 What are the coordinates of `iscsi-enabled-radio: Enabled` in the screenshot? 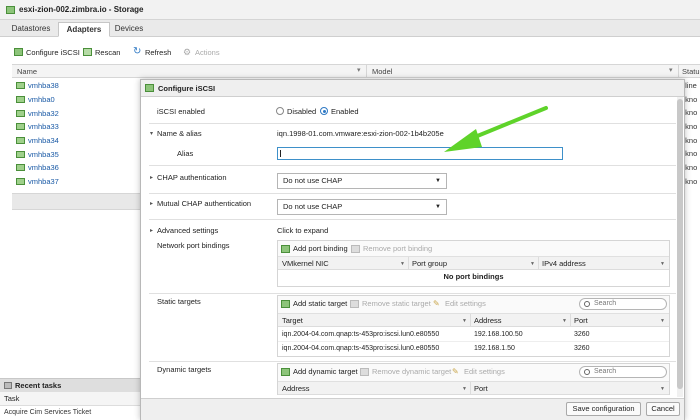 It's located at (339, 111).